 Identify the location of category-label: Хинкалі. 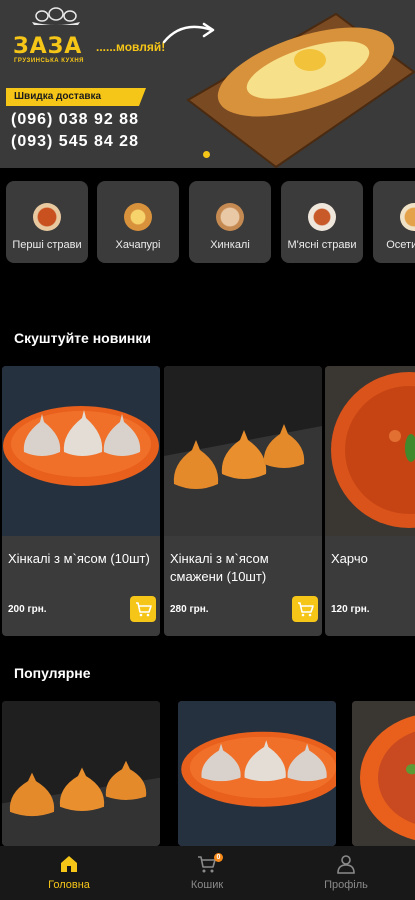
(230, 245).